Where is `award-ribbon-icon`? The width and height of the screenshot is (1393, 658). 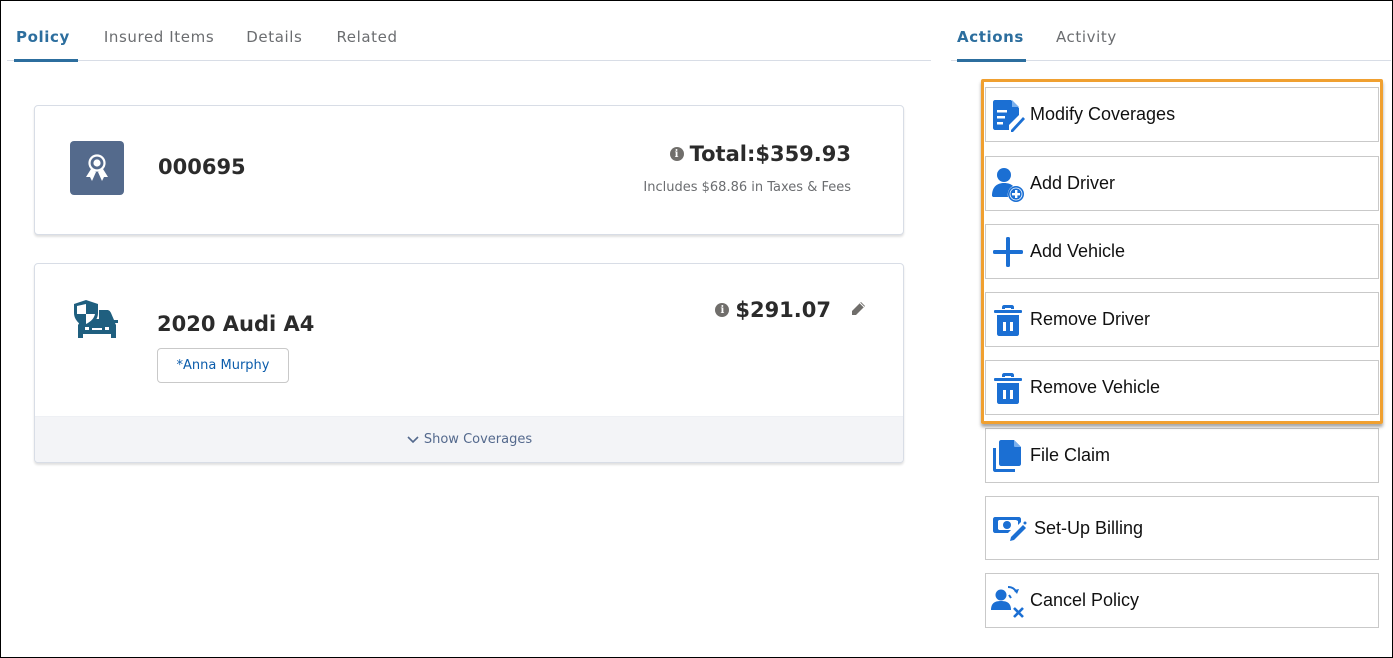
award-ribbon-icon is located at coordinates (97, 168).